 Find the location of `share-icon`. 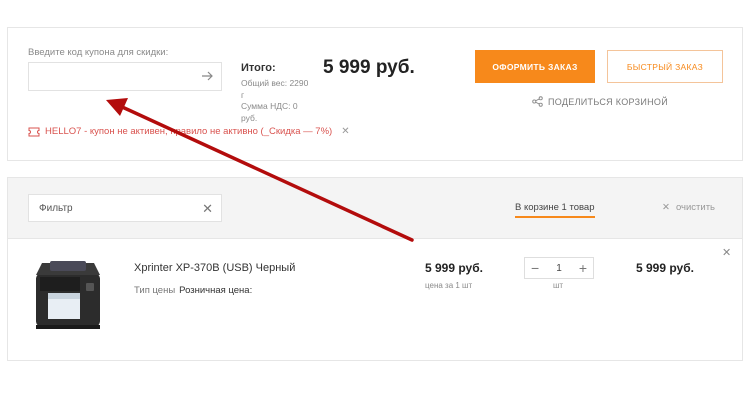

share-icon is located at coordinates (537, 101).